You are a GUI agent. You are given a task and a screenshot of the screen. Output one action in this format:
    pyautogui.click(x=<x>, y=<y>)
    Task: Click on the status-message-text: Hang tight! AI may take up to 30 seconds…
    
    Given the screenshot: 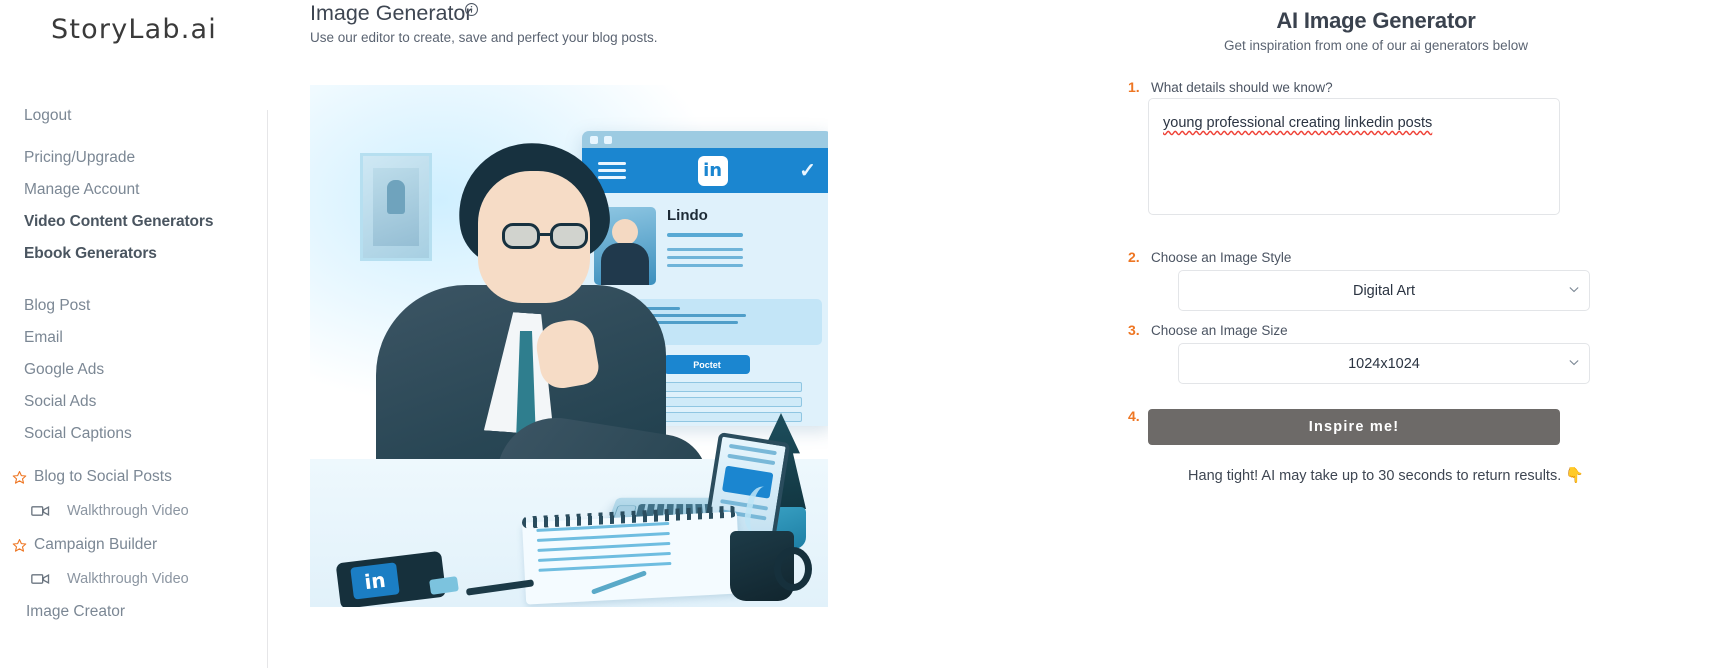 What is the action you would take?
    pyautogui.click(x=1375, y=476)
    